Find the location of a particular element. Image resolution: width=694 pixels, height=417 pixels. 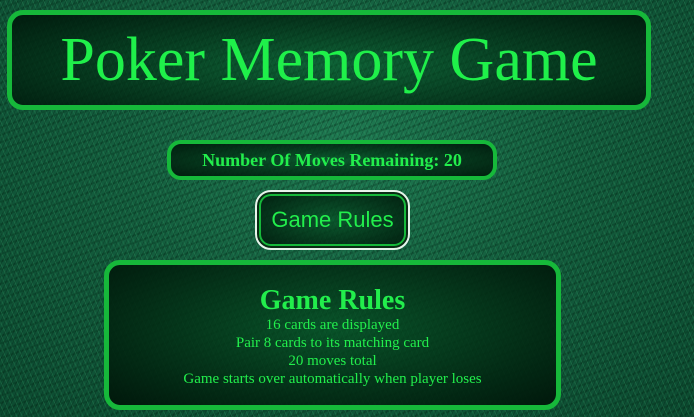

rule-item: 16 cards are displayed is located at coordinates (332, 325).